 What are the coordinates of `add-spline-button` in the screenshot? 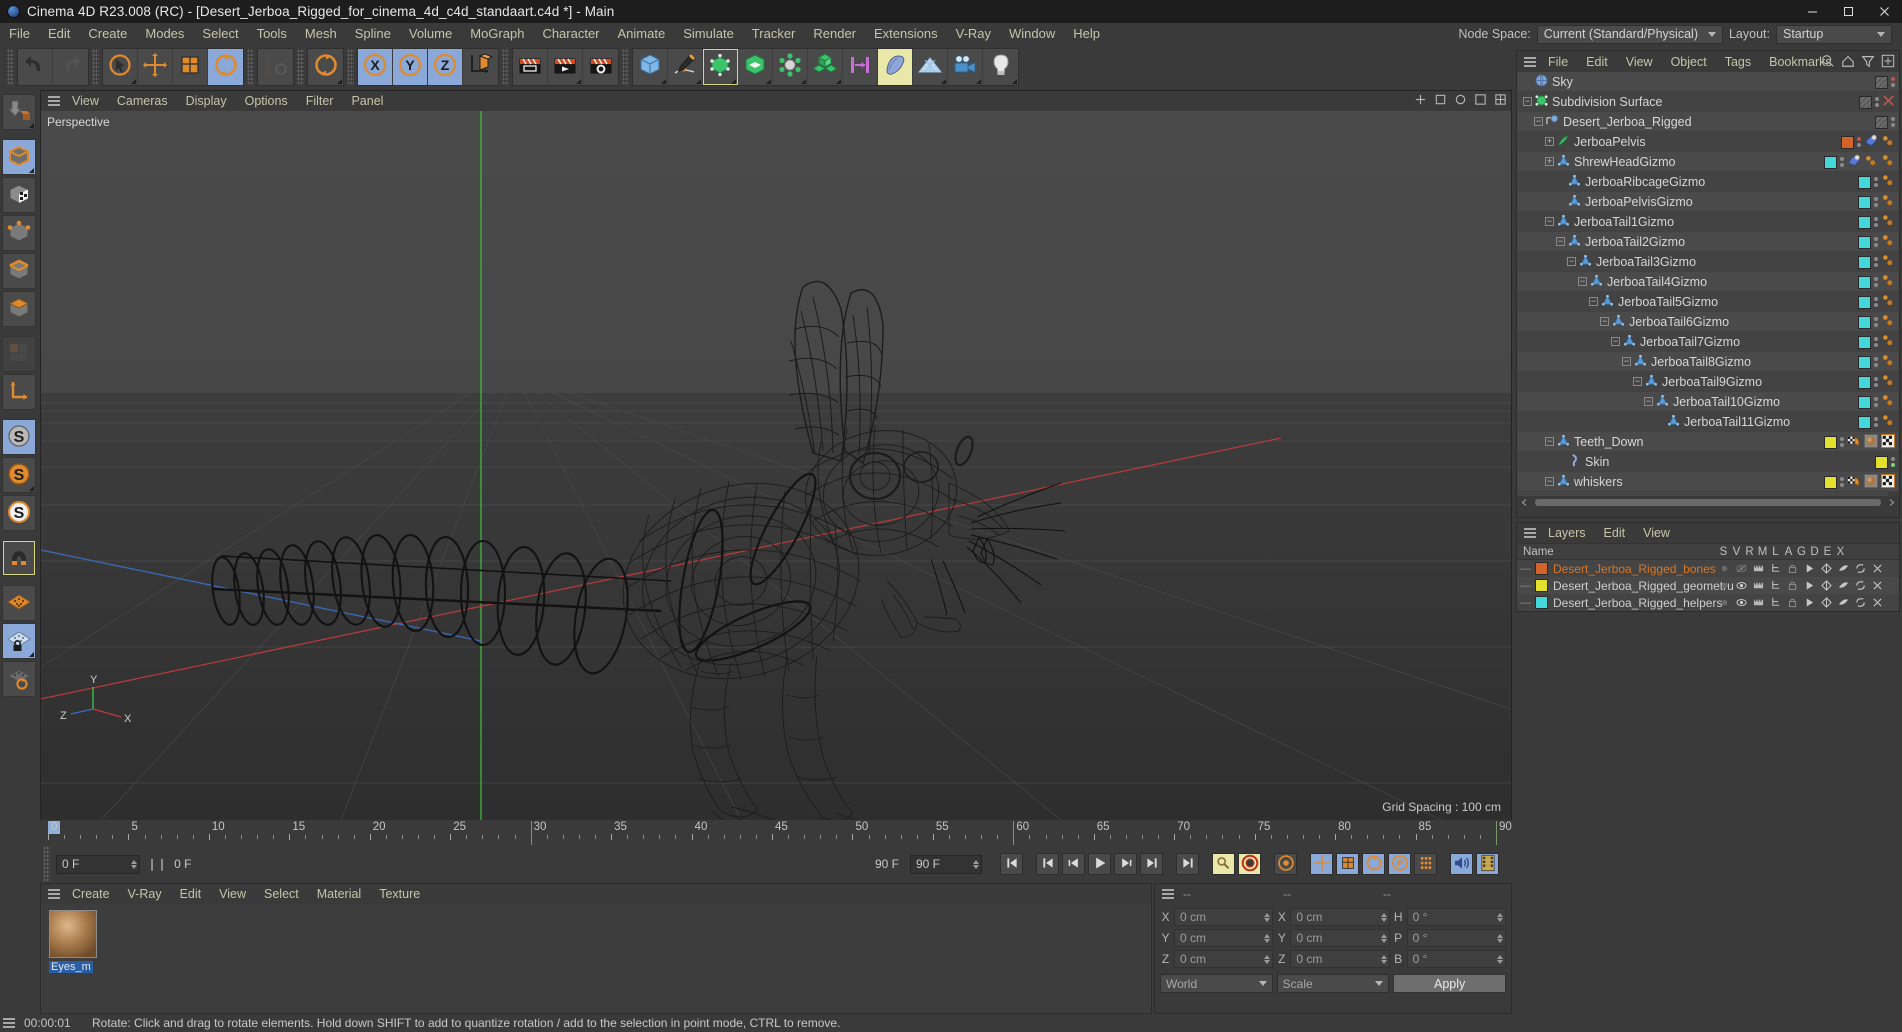 It's located at (685, 66).